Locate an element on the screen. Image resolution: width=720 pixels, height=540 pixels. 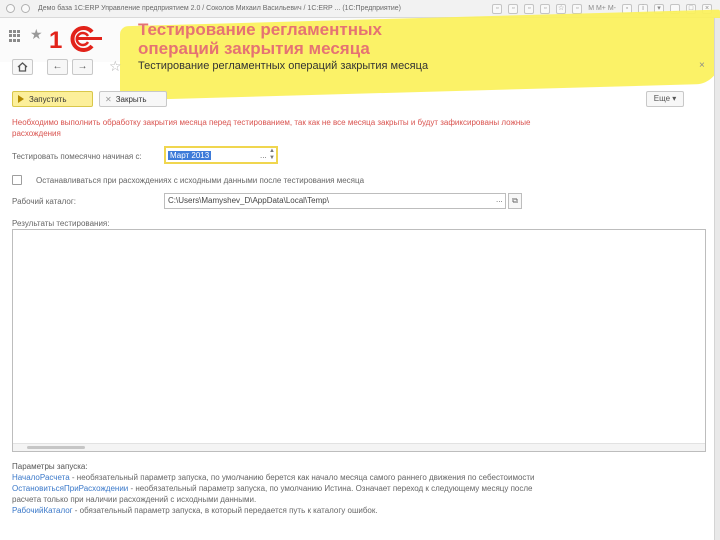
month-input: Март 2013 ... ▲ ▼ is located at coordinates (221, 155).